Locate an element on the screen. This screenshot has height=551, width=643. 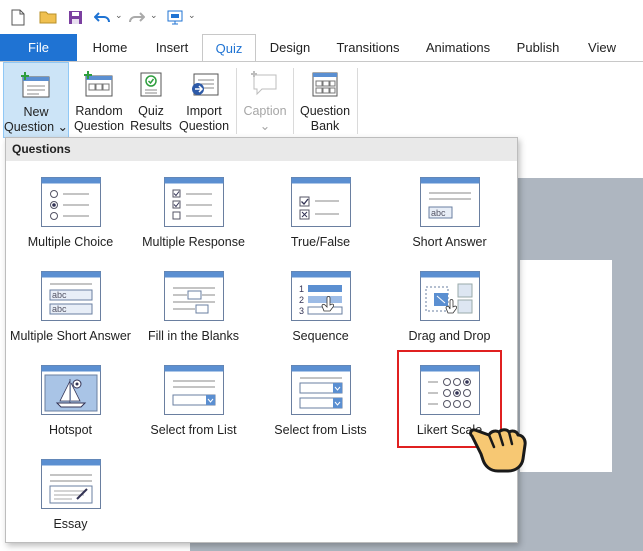
tab-publish: Publish is located at coordinates (538, 47).